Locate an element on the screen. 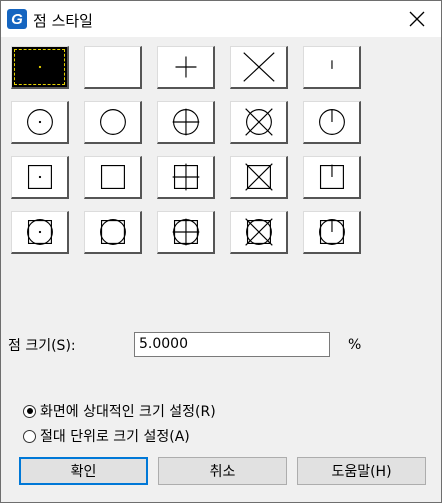  cancel-button: 취소 is located at coordinates (222, 471).